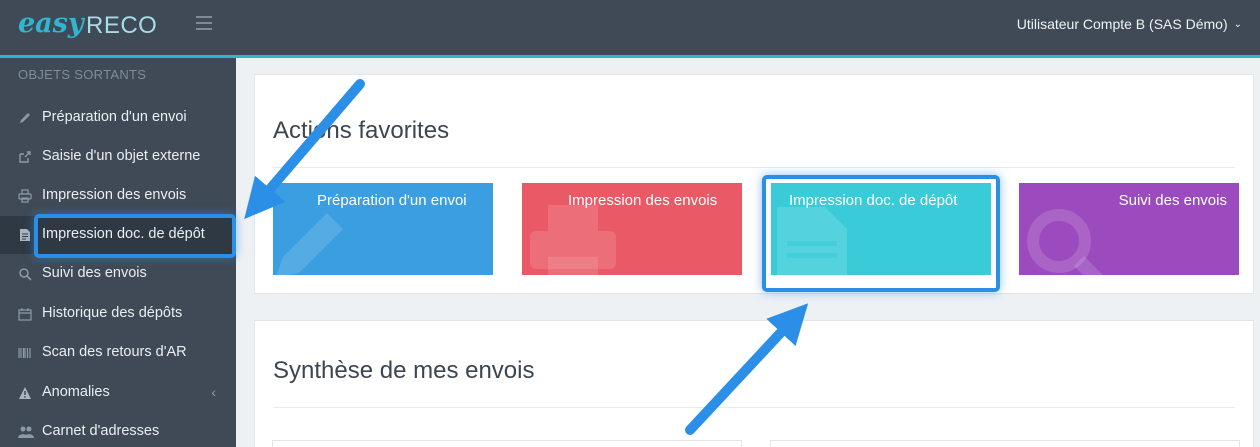 The height and width of the screenshot is (447, 1260). What do you see at coordinates (404, 370) in the screenshot?
I see `summary-title: Synthèse de mes envois` at bounding box center [404, 370].